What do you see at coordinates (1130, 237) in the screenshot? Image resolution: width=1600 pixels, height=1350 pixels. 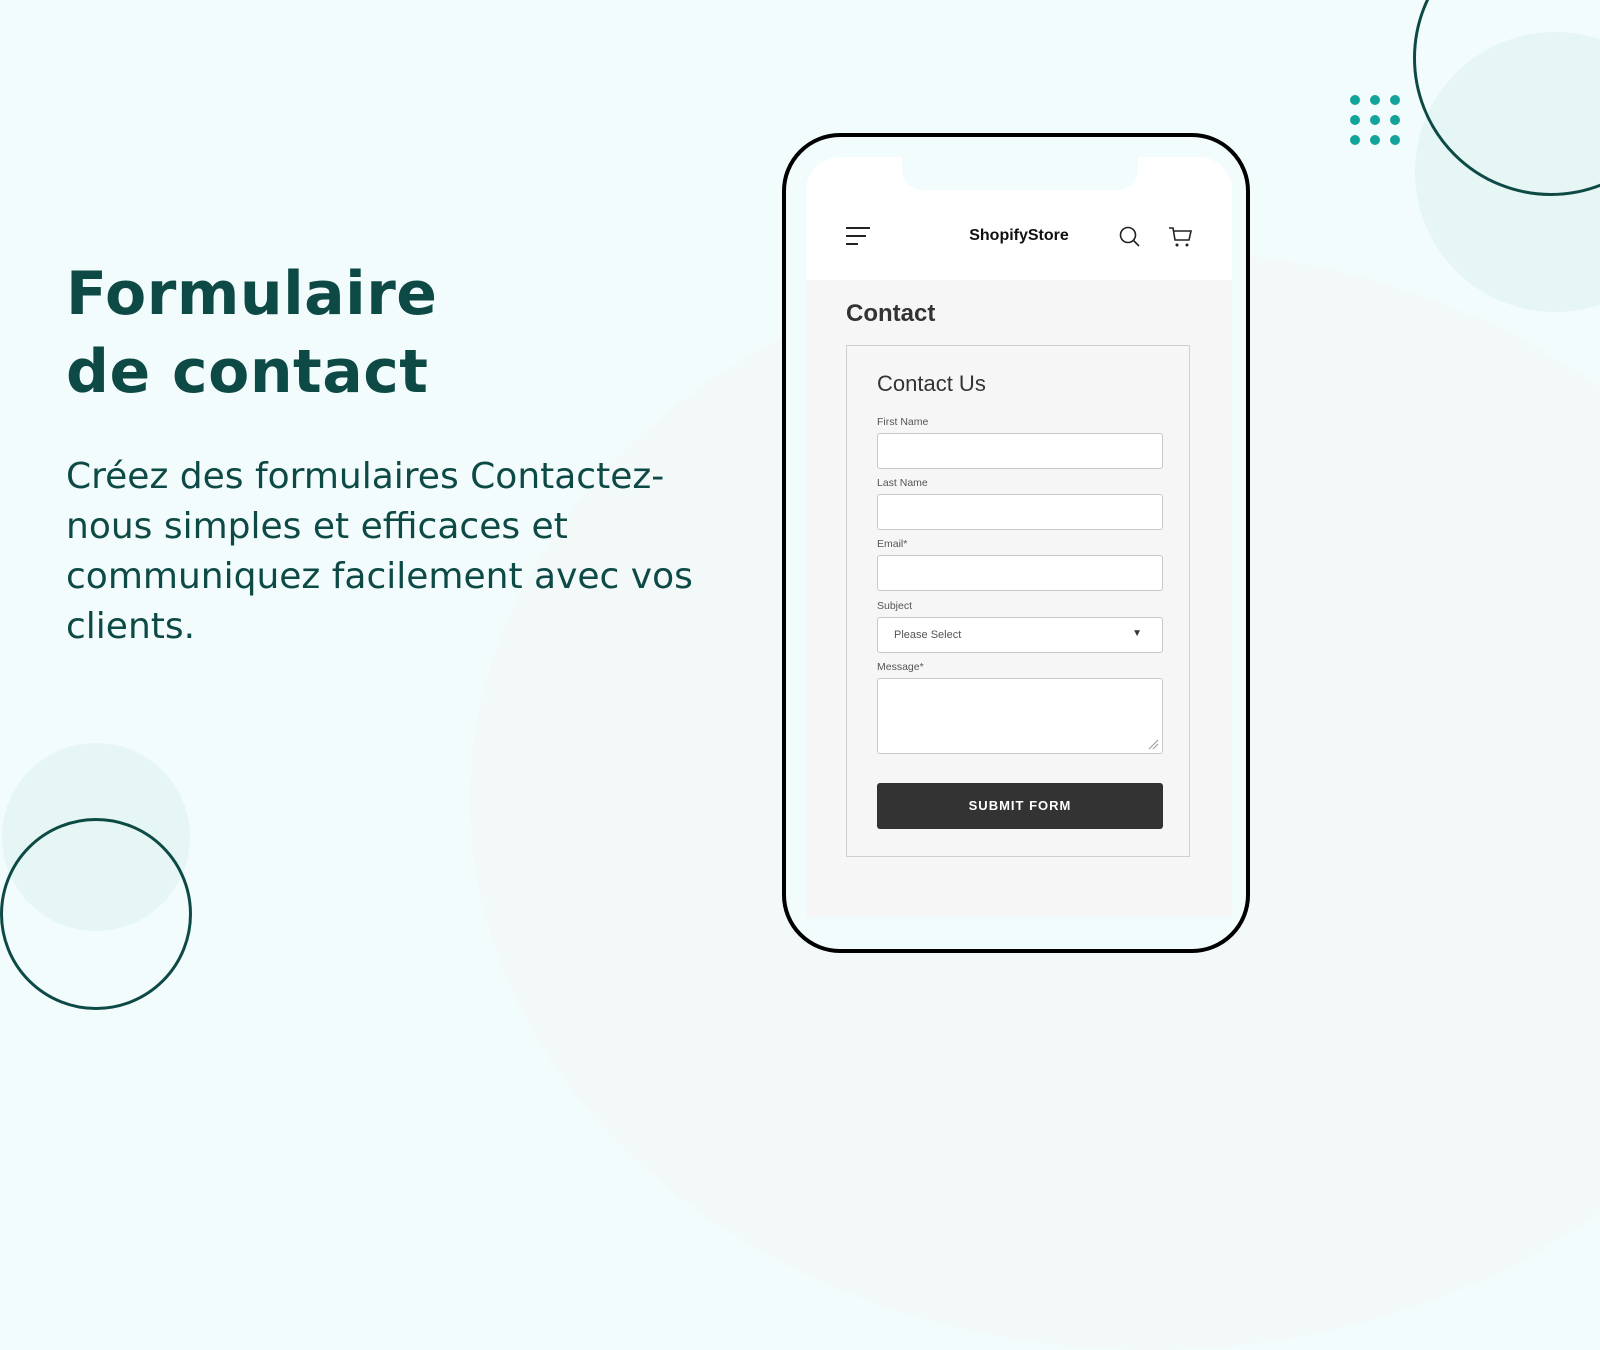 I see `search-icon` at bounding box center [1130, 237].